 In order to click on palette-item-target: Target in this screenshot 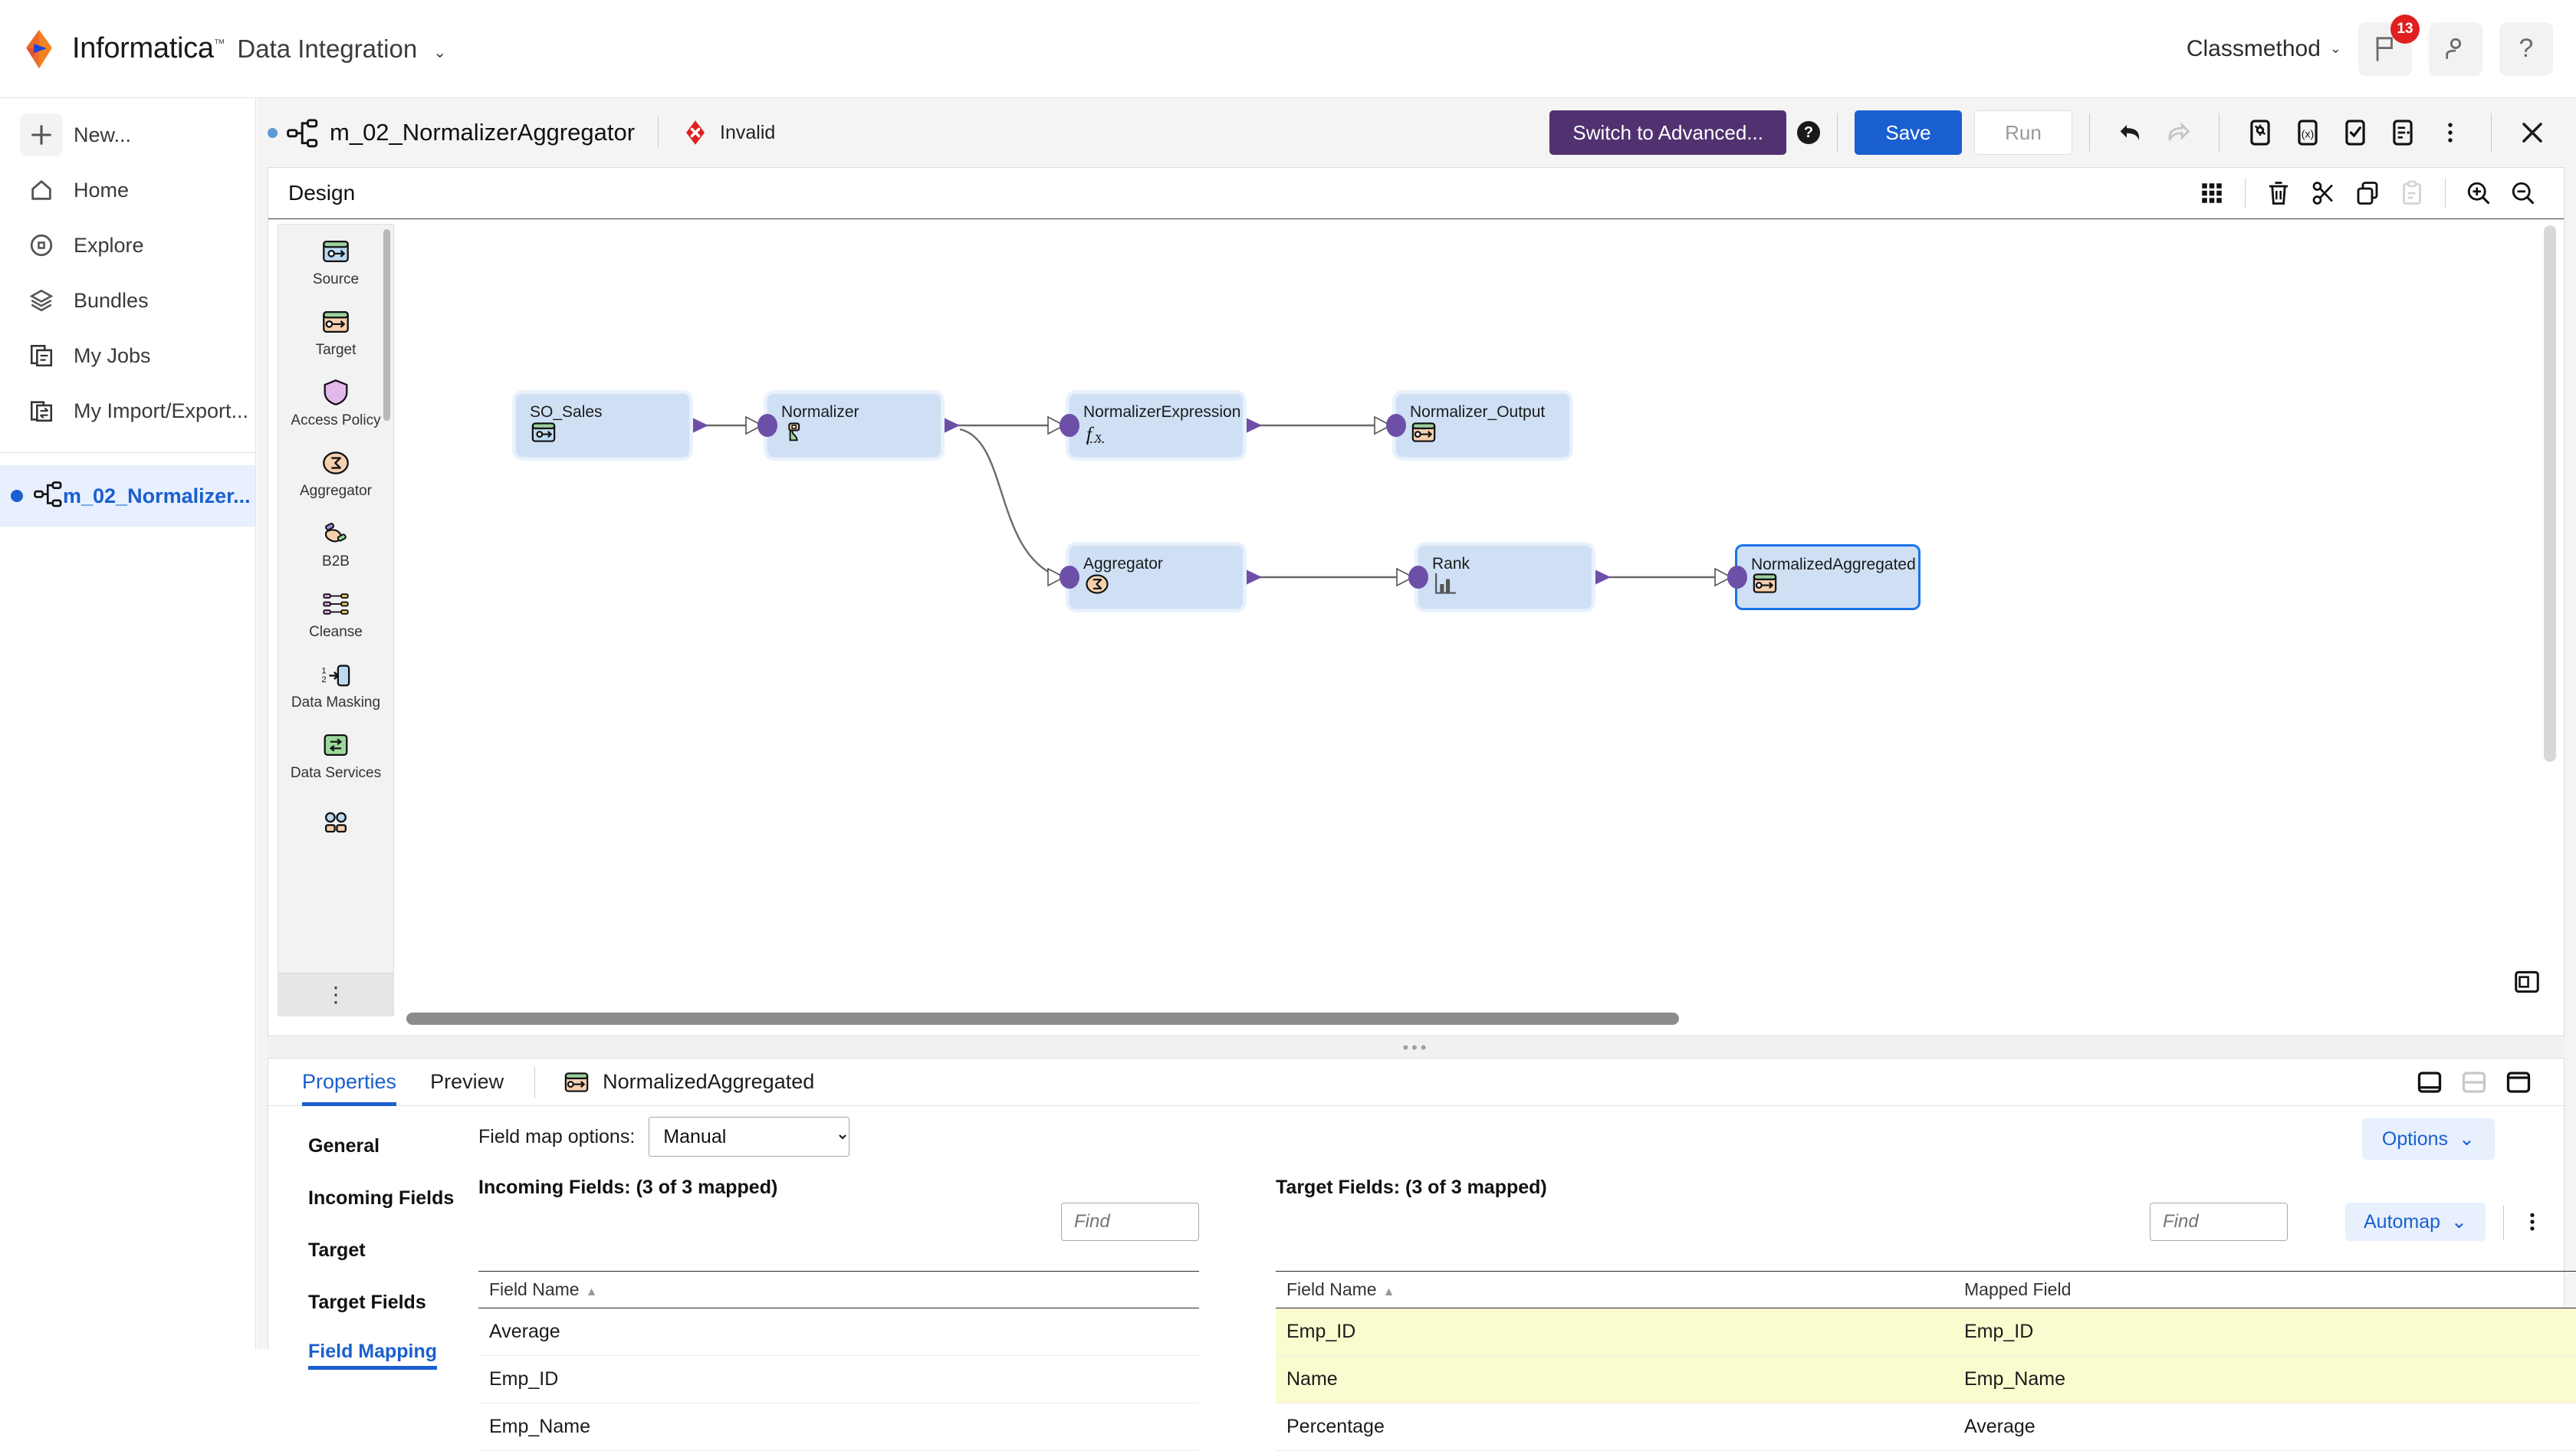, I will do `click(336, 330)`.